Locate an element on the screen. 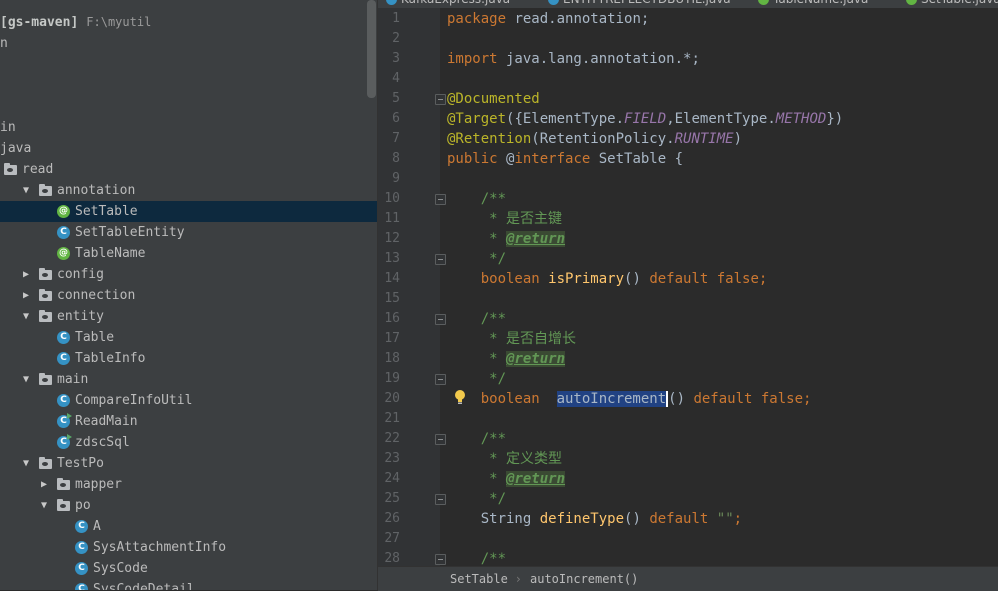  tree-item-java: java is located at coordinates (188, 148).